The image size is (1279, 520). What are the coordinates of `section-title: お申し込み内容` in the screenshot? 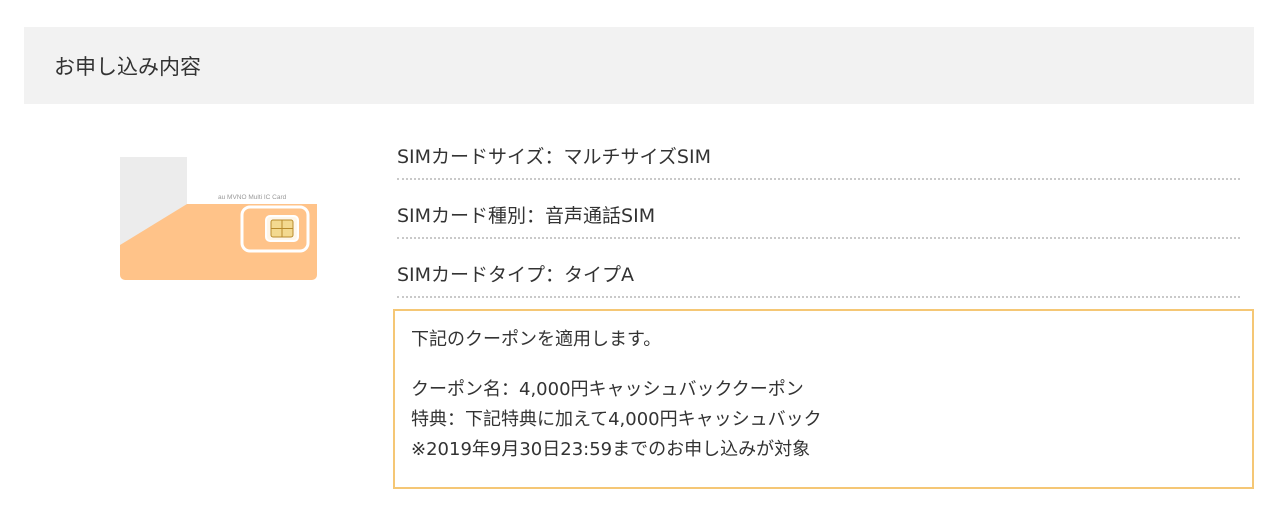 It's located at (127, 66).